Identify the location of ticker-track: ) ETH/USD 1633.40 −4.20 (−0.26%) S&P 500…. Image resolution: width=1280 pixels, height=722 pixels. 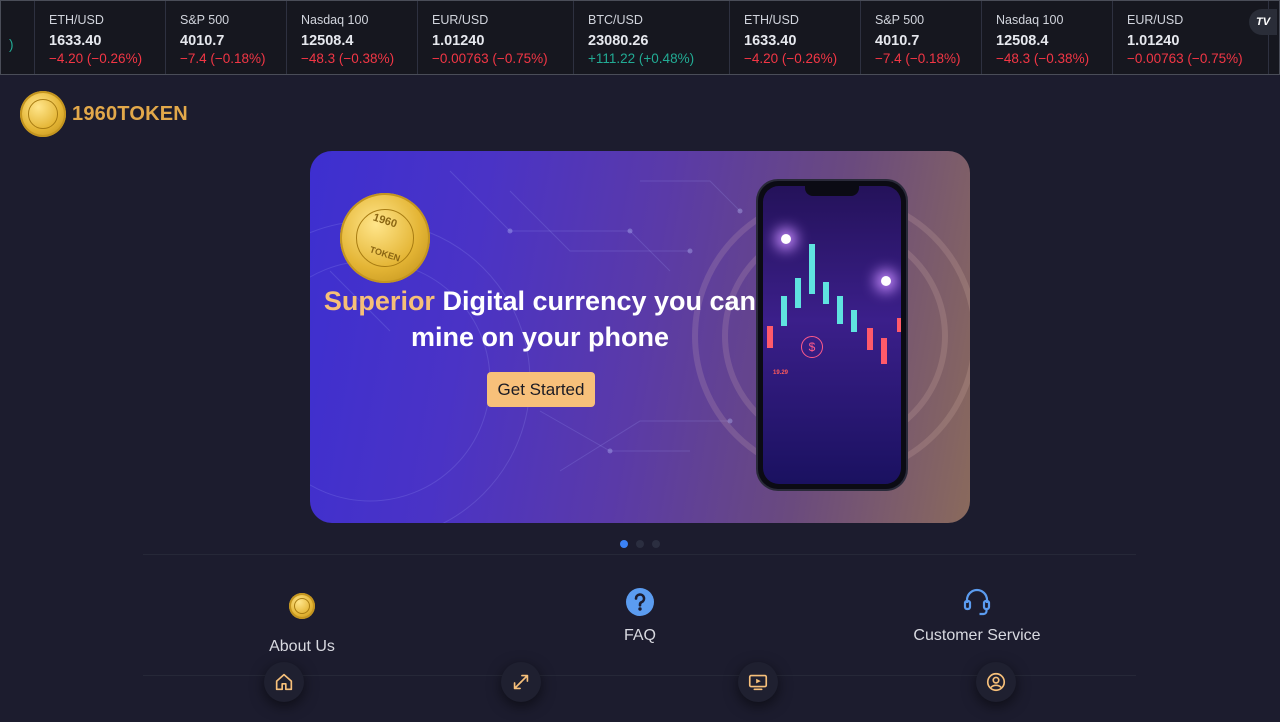
(640, 37).